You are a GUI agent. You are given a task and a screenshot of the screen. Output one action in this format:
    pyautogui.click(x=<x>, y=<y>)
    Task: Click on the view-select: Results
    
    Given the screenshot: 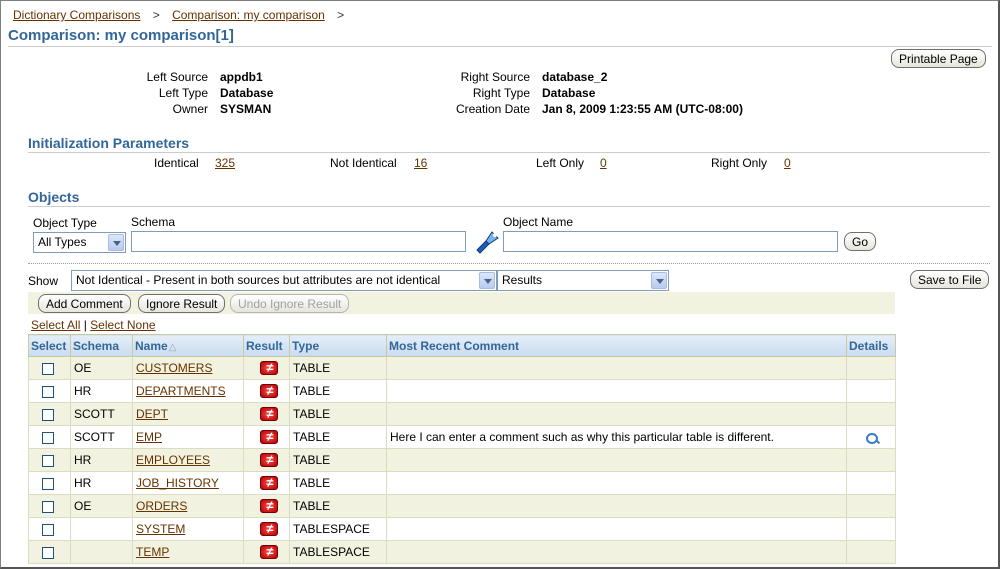 What is the action you would take?
    pyautogui.click(x=583, y=280)
    